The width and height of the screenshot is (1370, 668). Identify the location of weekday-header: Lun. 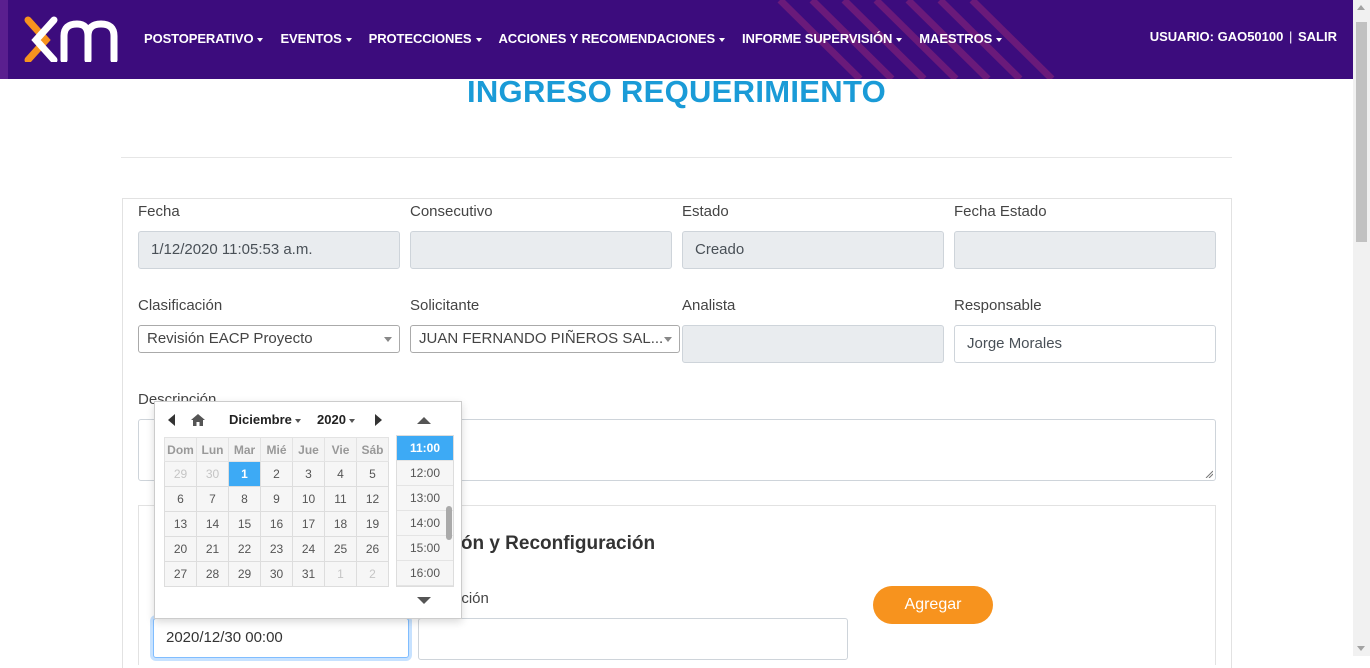
(212, 449).